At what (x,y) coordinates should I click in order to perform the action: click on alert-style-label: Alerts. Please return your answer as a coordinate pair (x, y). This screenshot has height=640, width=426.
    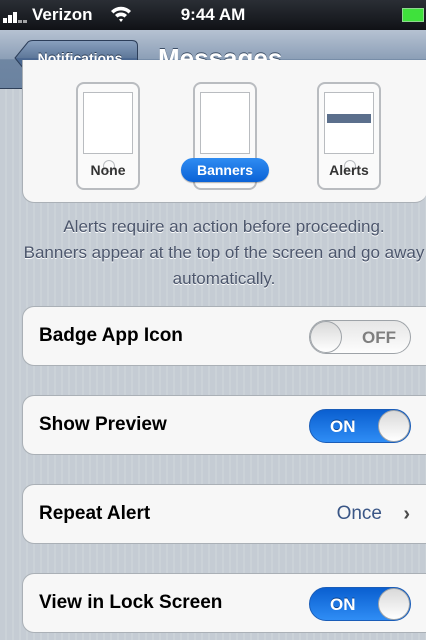
    Looking at the image, I should click on (349, 170).